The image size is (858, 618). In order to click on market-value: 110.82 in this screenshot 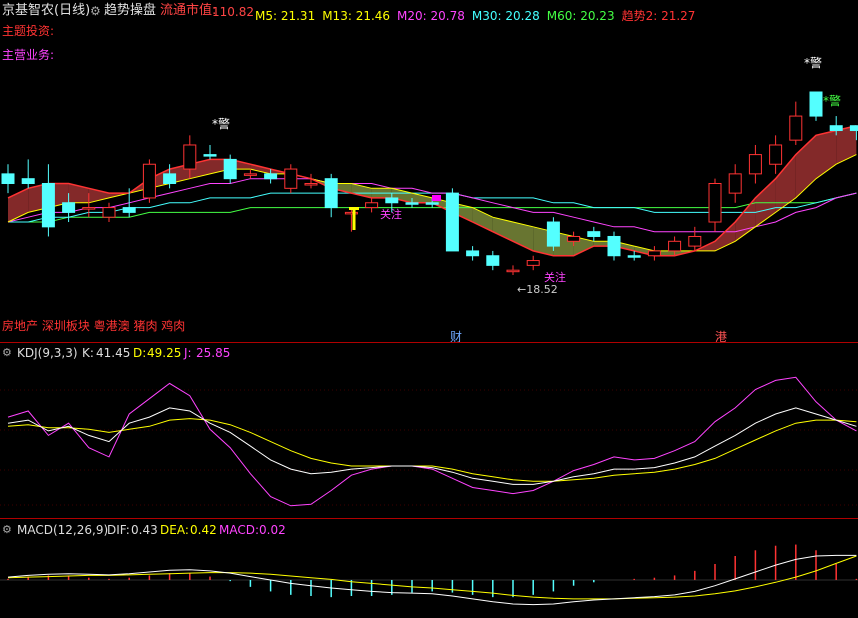, I will do `click(233, 12)`.